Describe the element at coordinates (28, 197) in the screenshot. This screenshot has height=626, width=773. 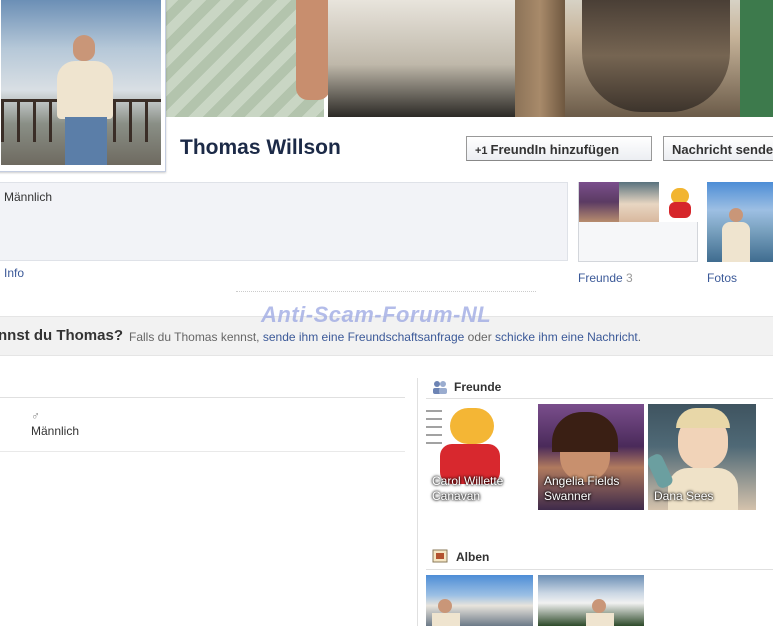
I see `info-gender: Männlich` at that location.